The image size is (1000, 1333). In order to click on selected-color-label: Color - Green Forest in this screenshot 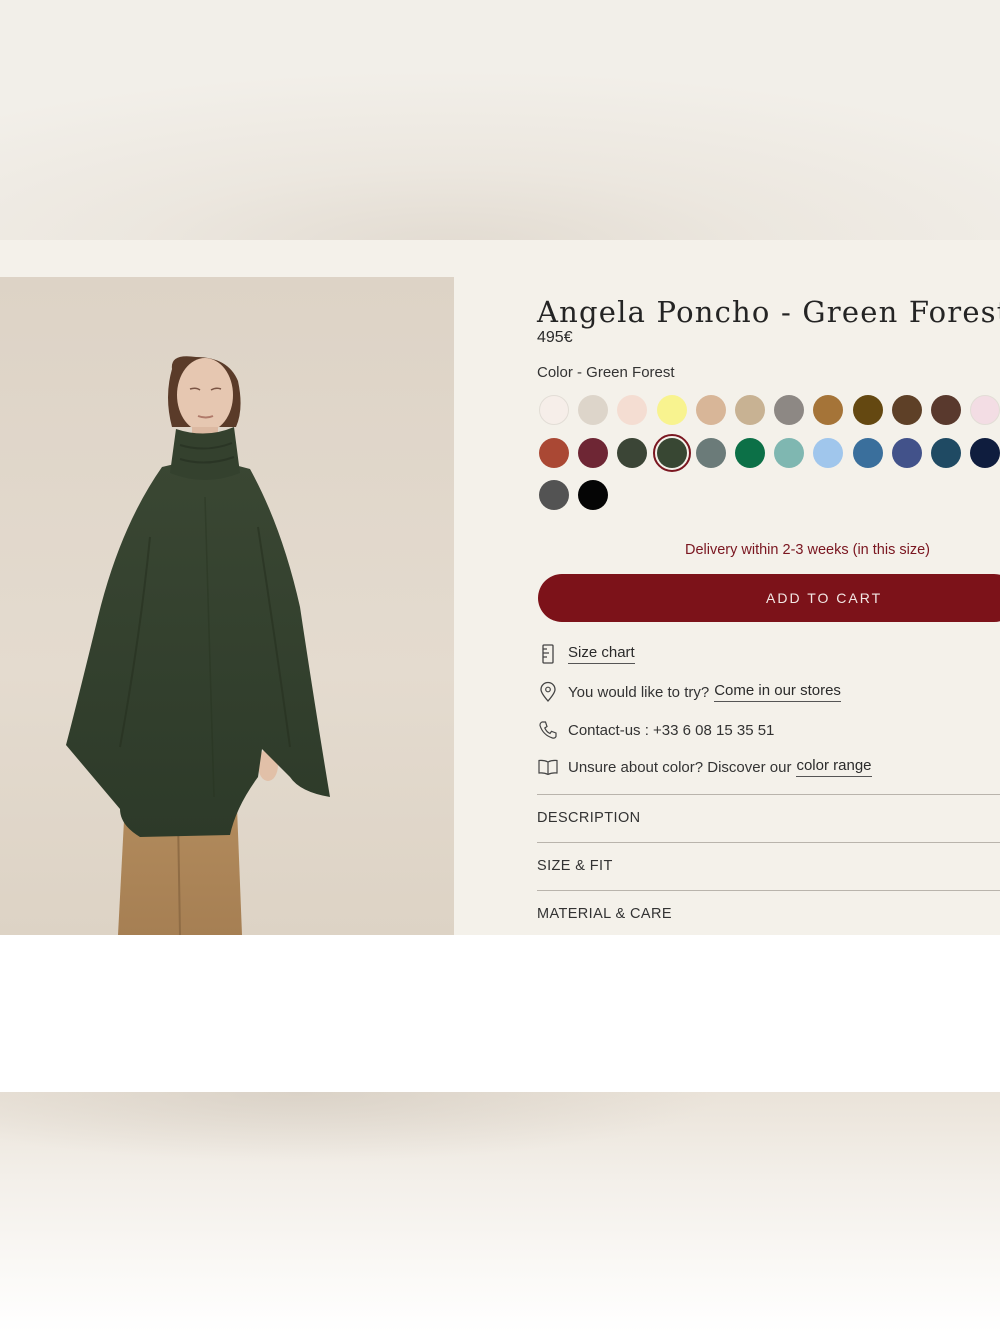, I will do `click(606, 372)`.